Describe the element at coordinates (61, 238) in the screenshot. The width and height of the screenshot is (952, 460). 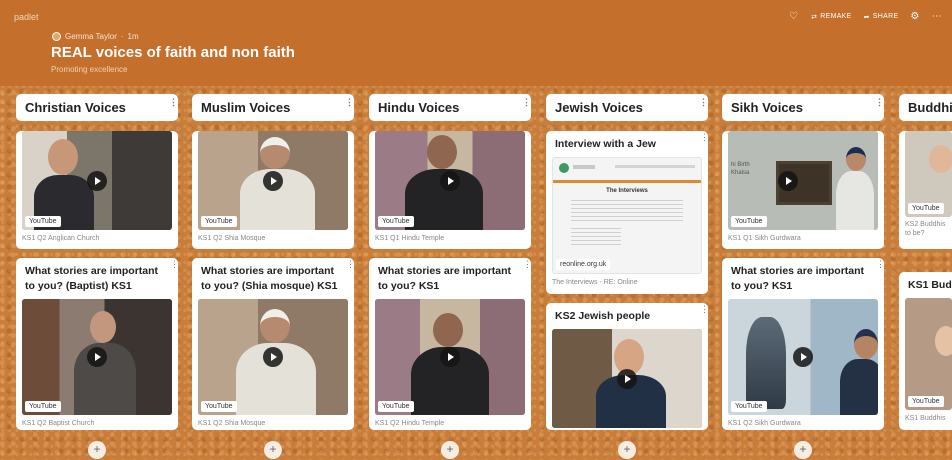
I see `card-caption: KS1 Q2 Anglican Church` at that location.